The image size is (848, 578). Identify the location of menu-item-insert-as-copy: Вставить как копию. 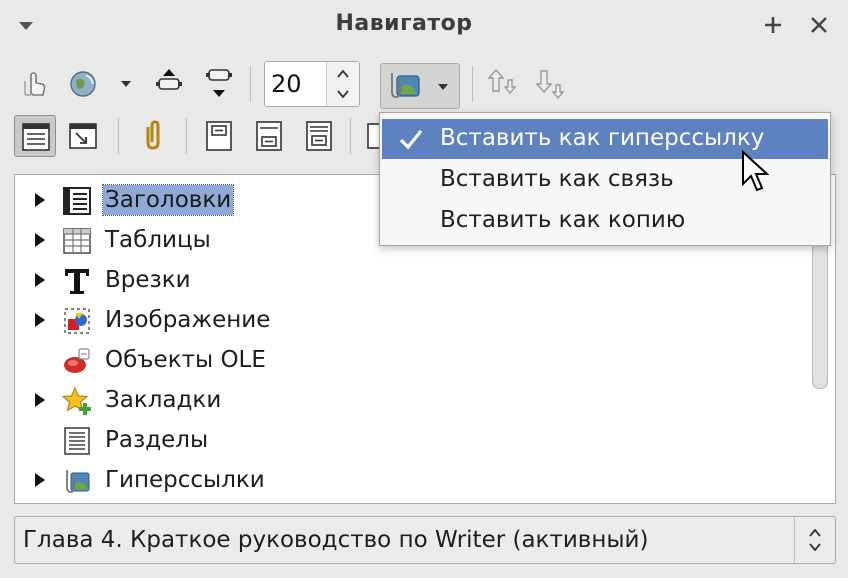
(605, 221).